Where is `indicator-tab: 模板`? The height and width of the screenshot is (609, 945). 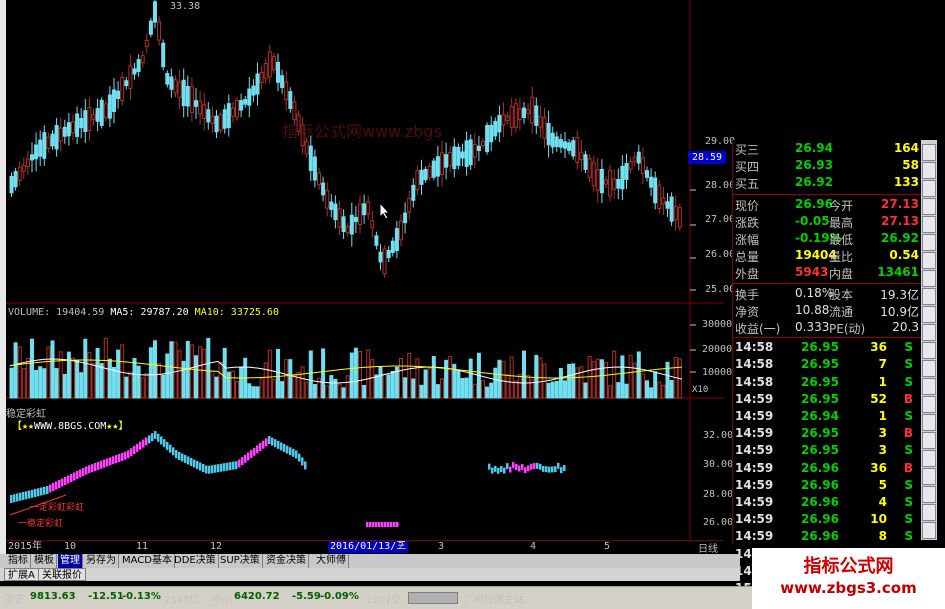 indicator-tab: 模板 is located at coordinates (44, 561).